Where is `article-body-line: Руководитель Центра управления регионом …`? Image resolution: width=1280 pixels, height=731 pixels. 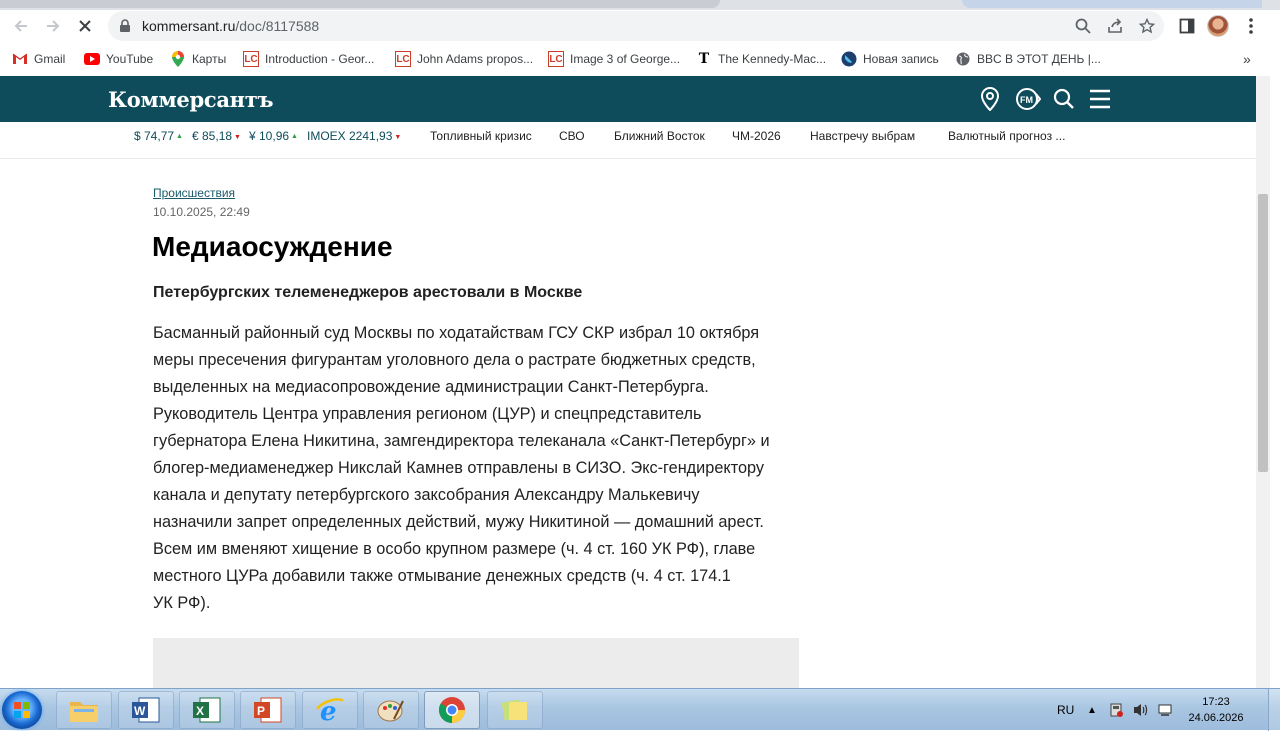 article-body-line: Руководитель Центра управления регионом … is located at coordinates (427, 414).